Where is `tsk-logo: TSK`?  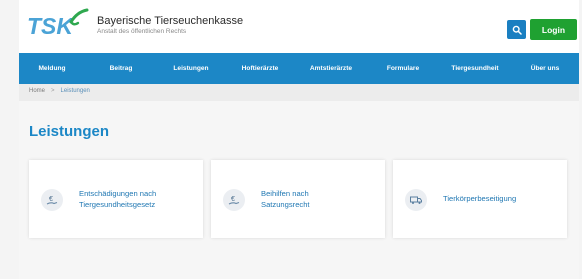 tsk-logo: TSK is located at coordinates (58, 25).